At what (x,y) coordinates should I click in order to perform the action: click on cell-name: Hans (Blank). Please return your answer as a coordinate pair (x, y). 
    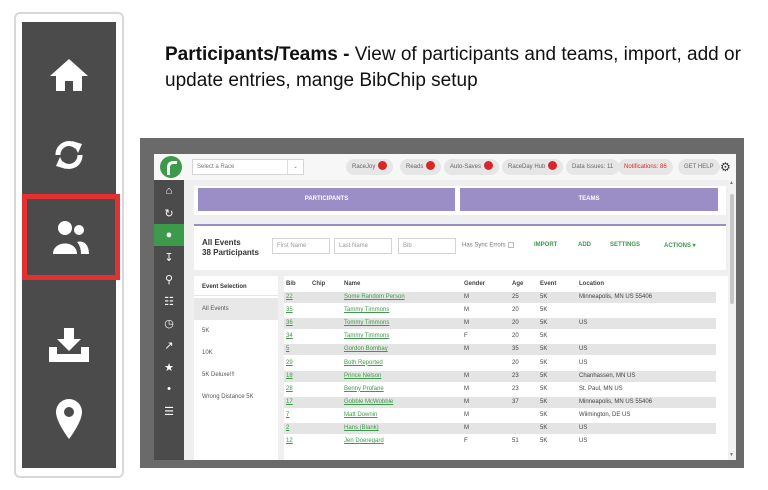
    Looking at the image, I should click on (361, 428).